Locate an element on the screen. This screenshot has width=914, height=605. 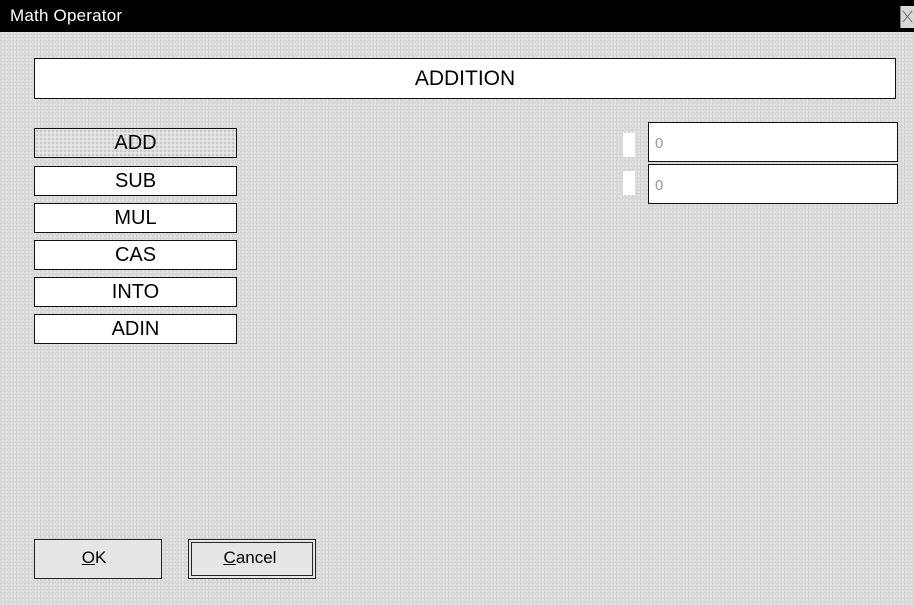
title-bar: Math Operator is located at coordinates (457, 16).